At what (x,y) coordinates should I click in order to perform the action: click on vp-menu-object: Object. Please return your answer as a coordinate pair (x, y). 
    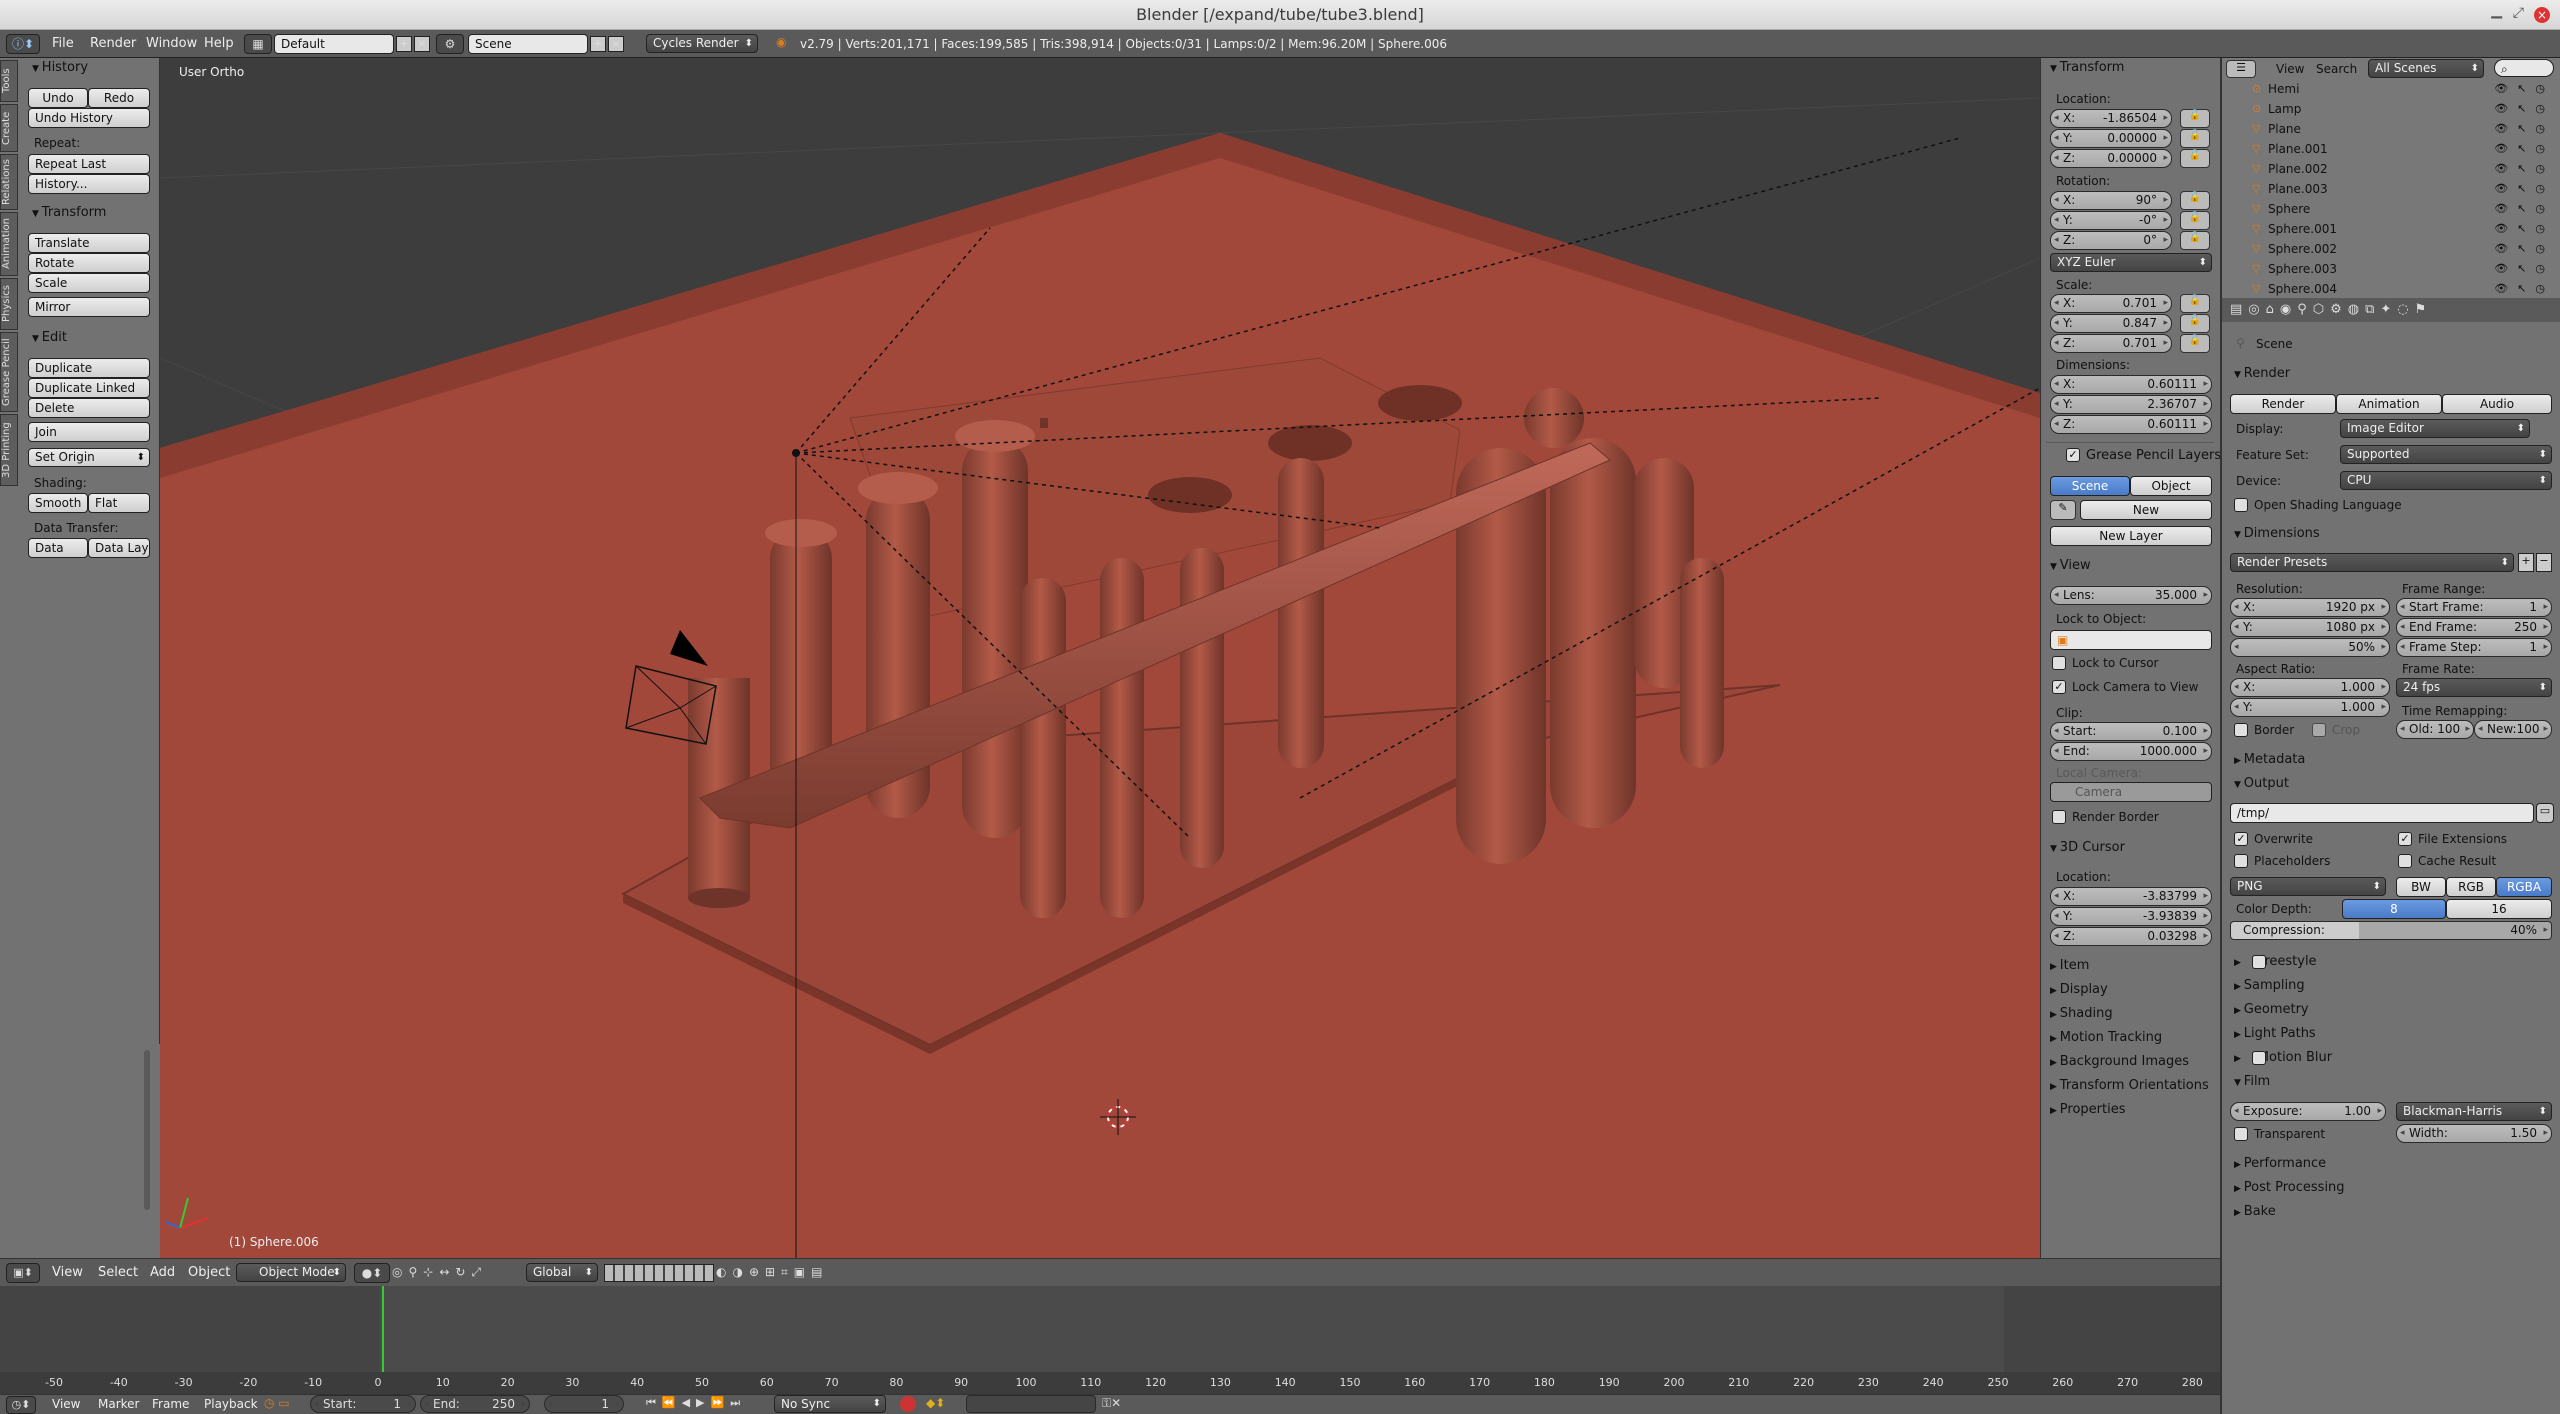
    Looking at the image, I should click on (209, 1272).